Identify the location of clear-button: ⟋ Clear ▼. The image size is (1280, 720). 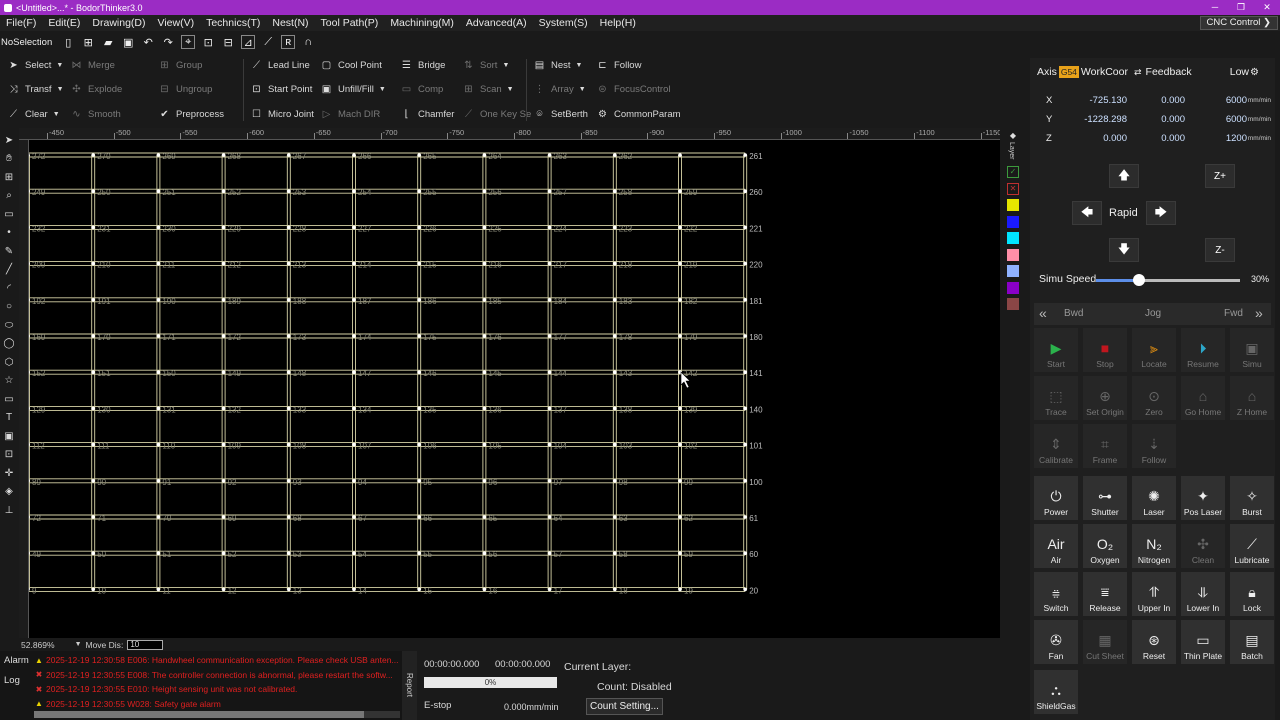
(33, 114).